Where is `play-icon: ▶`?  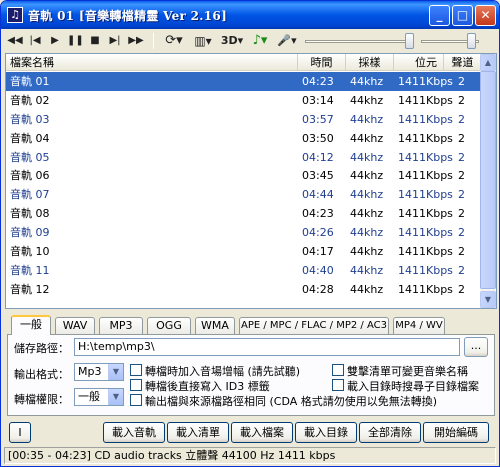
play-icon: ▶ is located at coordinates (55, 41).